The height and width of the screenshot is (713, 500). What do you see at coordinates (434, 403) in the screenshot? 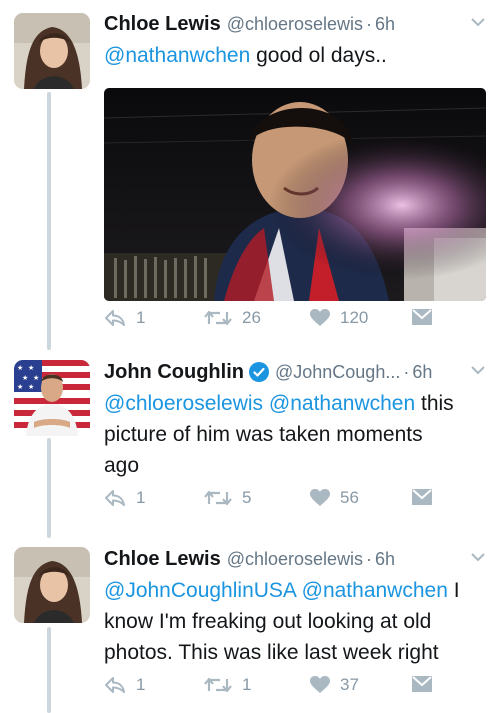
I see `tweet-text-body: this` at bounding box center [434, 403].